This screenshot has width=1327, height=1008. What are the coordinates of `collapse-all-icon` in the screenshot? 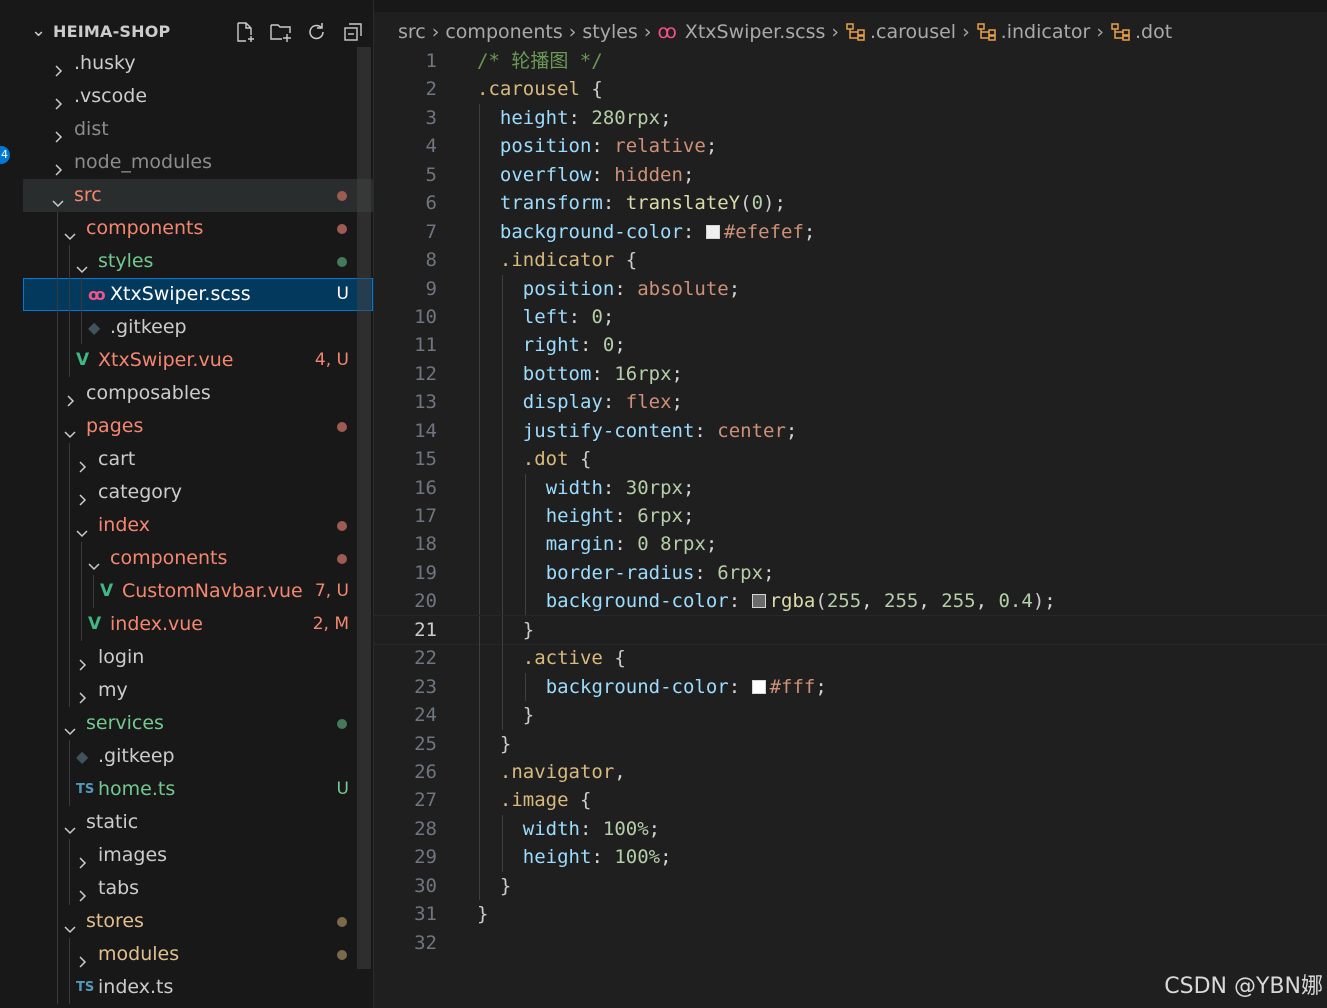 It's located at (353, 32).